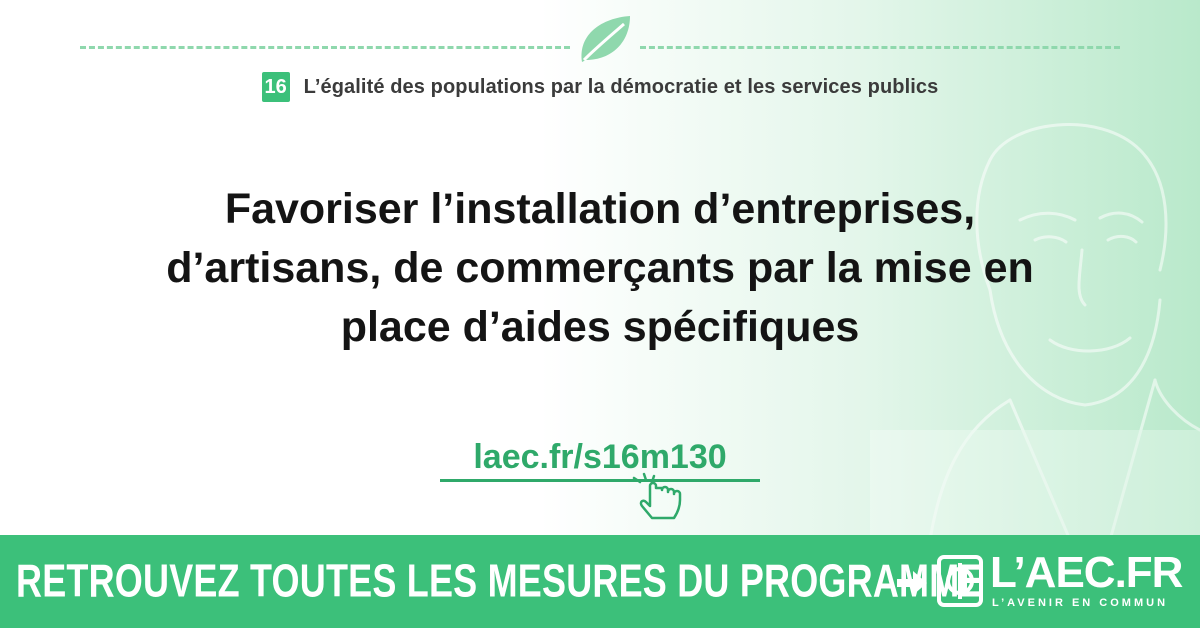  What do you see at coordinates (600, 209) in the screenshot?
I see `headline-line: Favoriser l’installation d’entreprises,` at bounding box center [600, 209].